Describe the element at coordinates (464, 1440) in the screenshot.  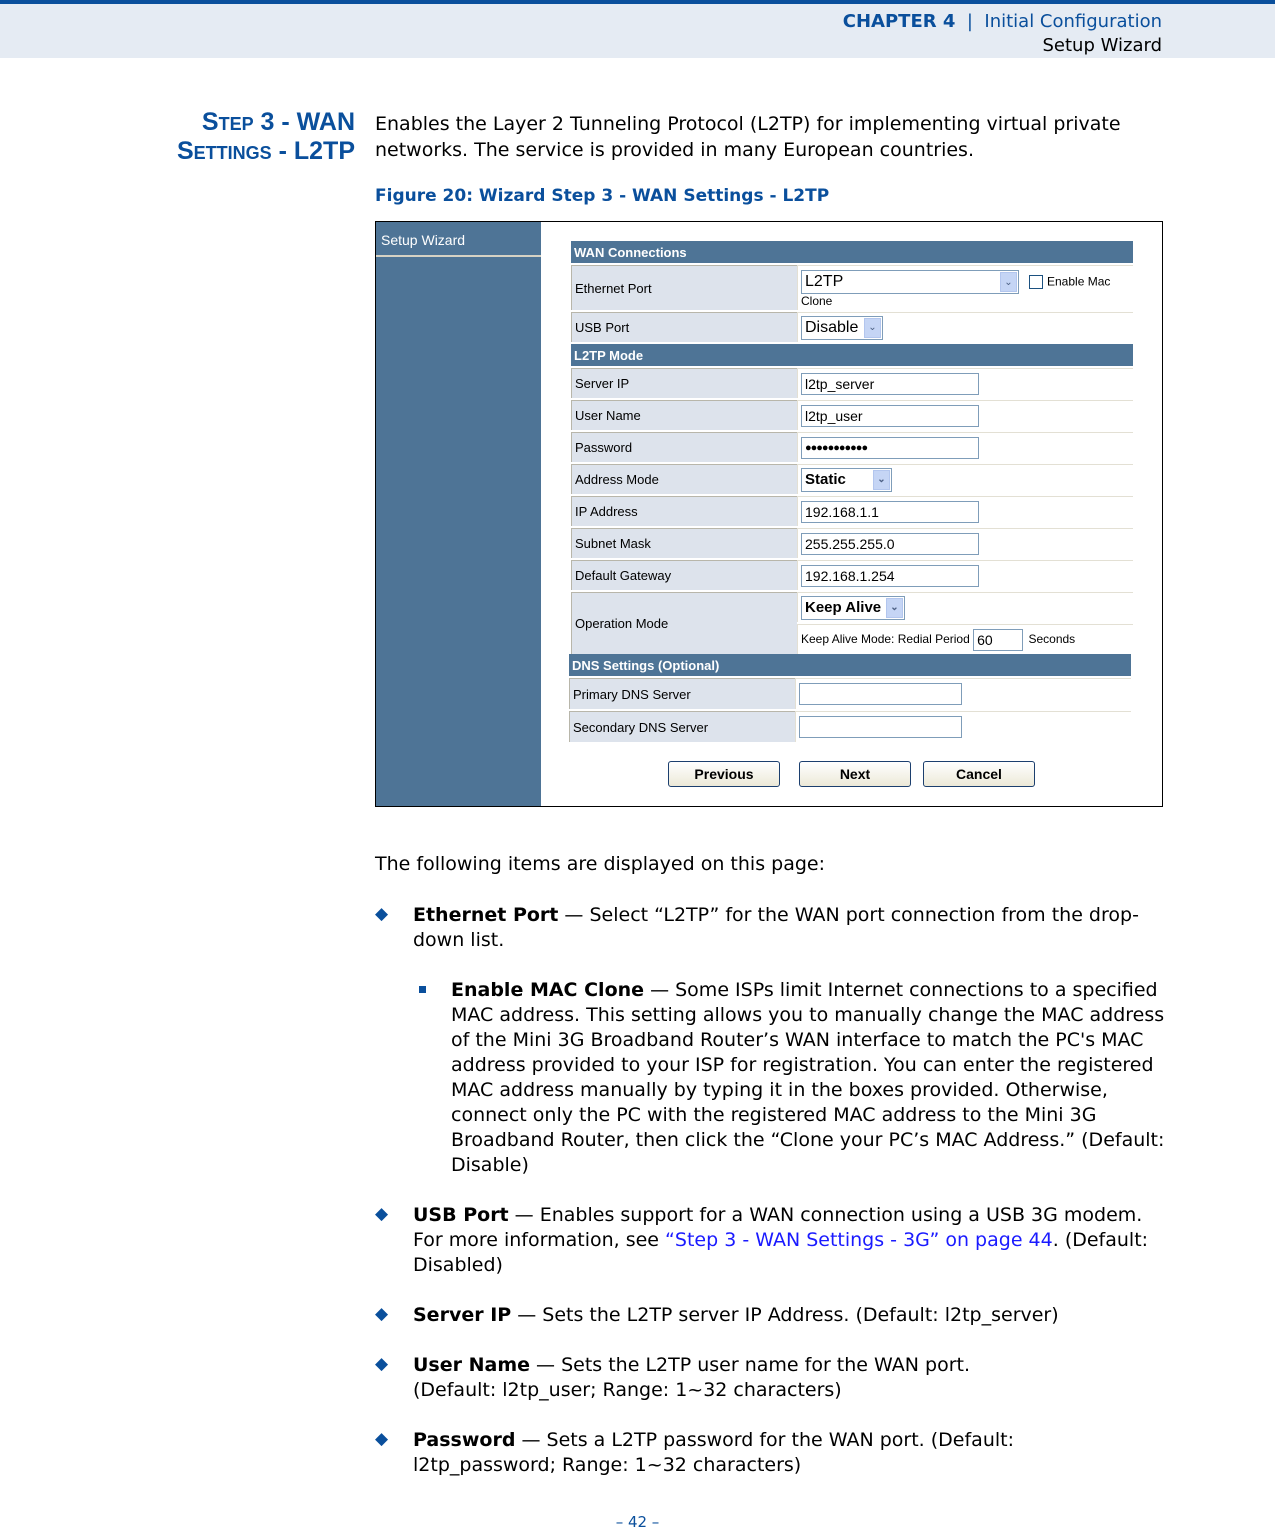
I see `item-term: Password` at that location.